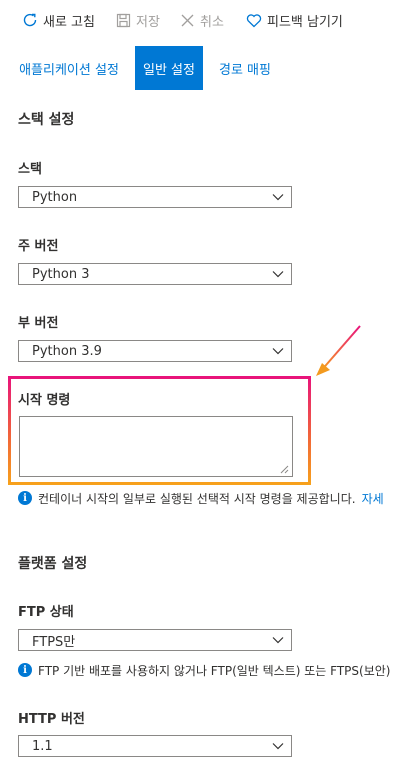 This screenshot has width=412, height=767. What do you see at coordinates (148, 22) in the screenshot?
I see `save-label: 저장` at bounding box center [148, 22].